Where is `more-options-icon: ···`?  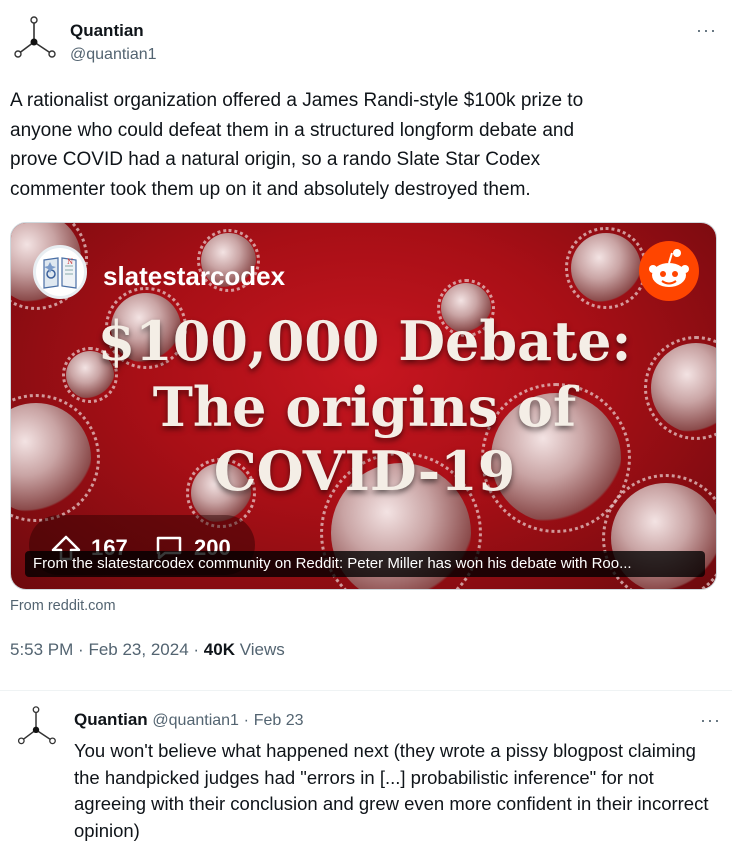 more-options-icon: ··· is located at coordinates (706, 30).